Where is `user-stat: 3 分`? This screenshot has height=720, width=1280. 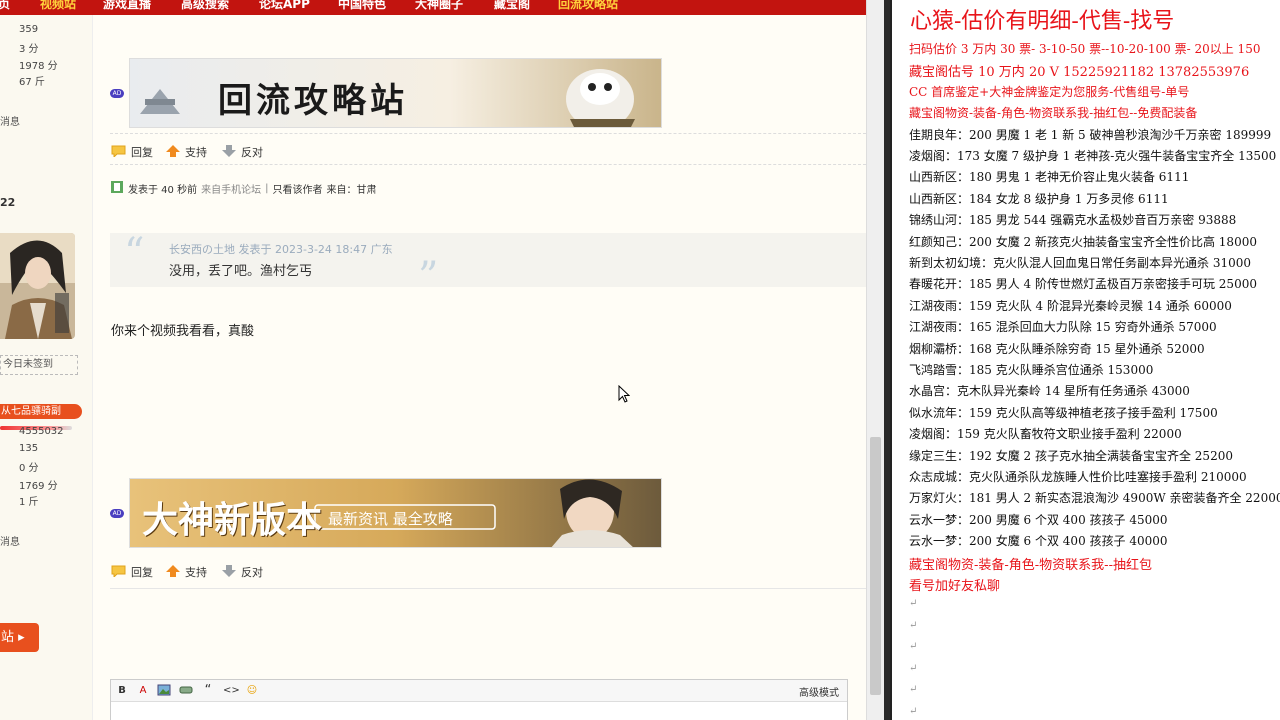
user-stat: 3 分 is located at coordinates (29, 49).